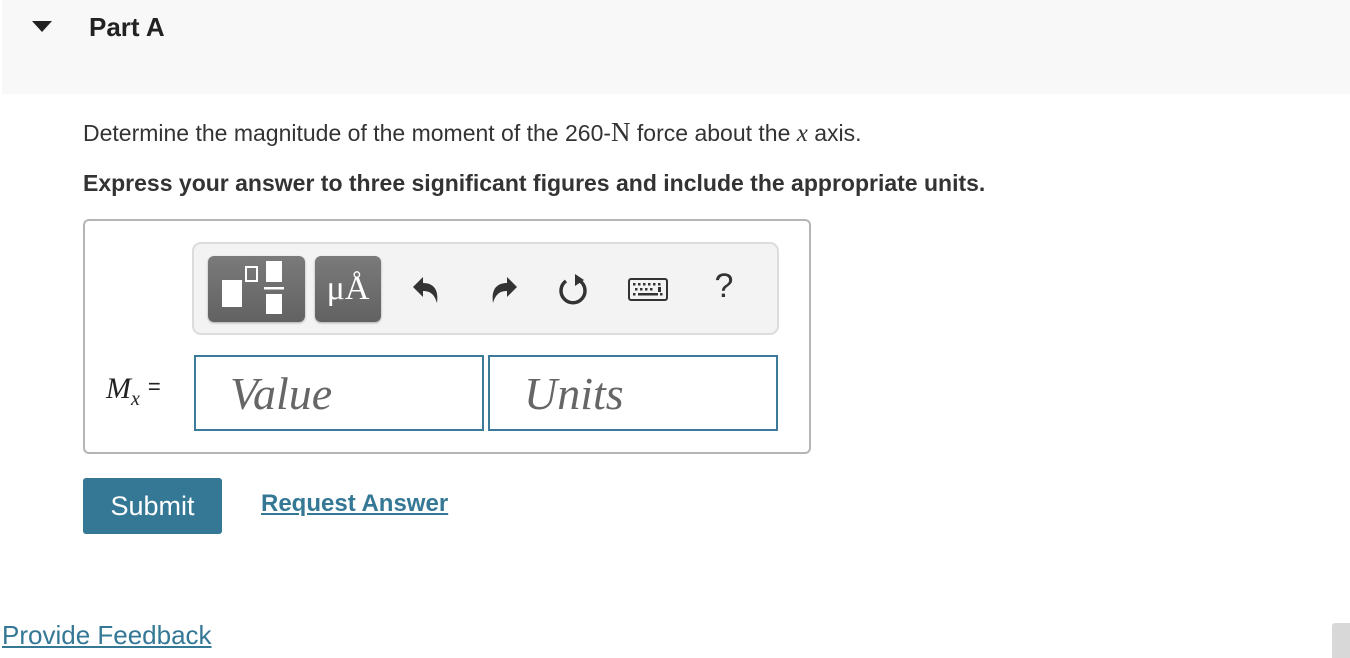 The width and height of the screenshot is (1350, 658). I want to click on keyboard-button, so click(648, 290).